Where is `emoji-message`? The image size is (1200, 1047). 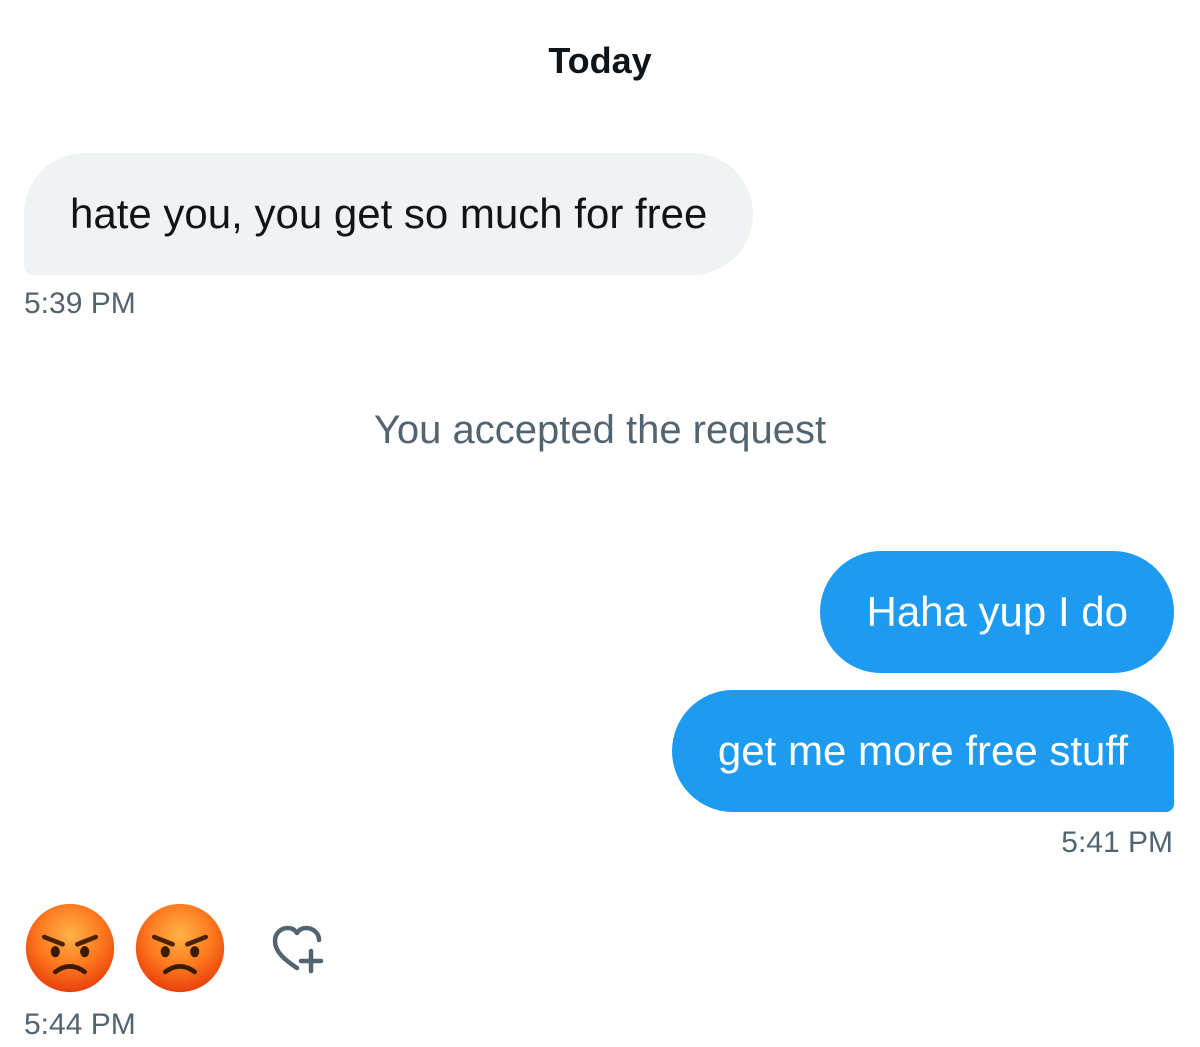
emoji-message is located at coordinates (177, 948).